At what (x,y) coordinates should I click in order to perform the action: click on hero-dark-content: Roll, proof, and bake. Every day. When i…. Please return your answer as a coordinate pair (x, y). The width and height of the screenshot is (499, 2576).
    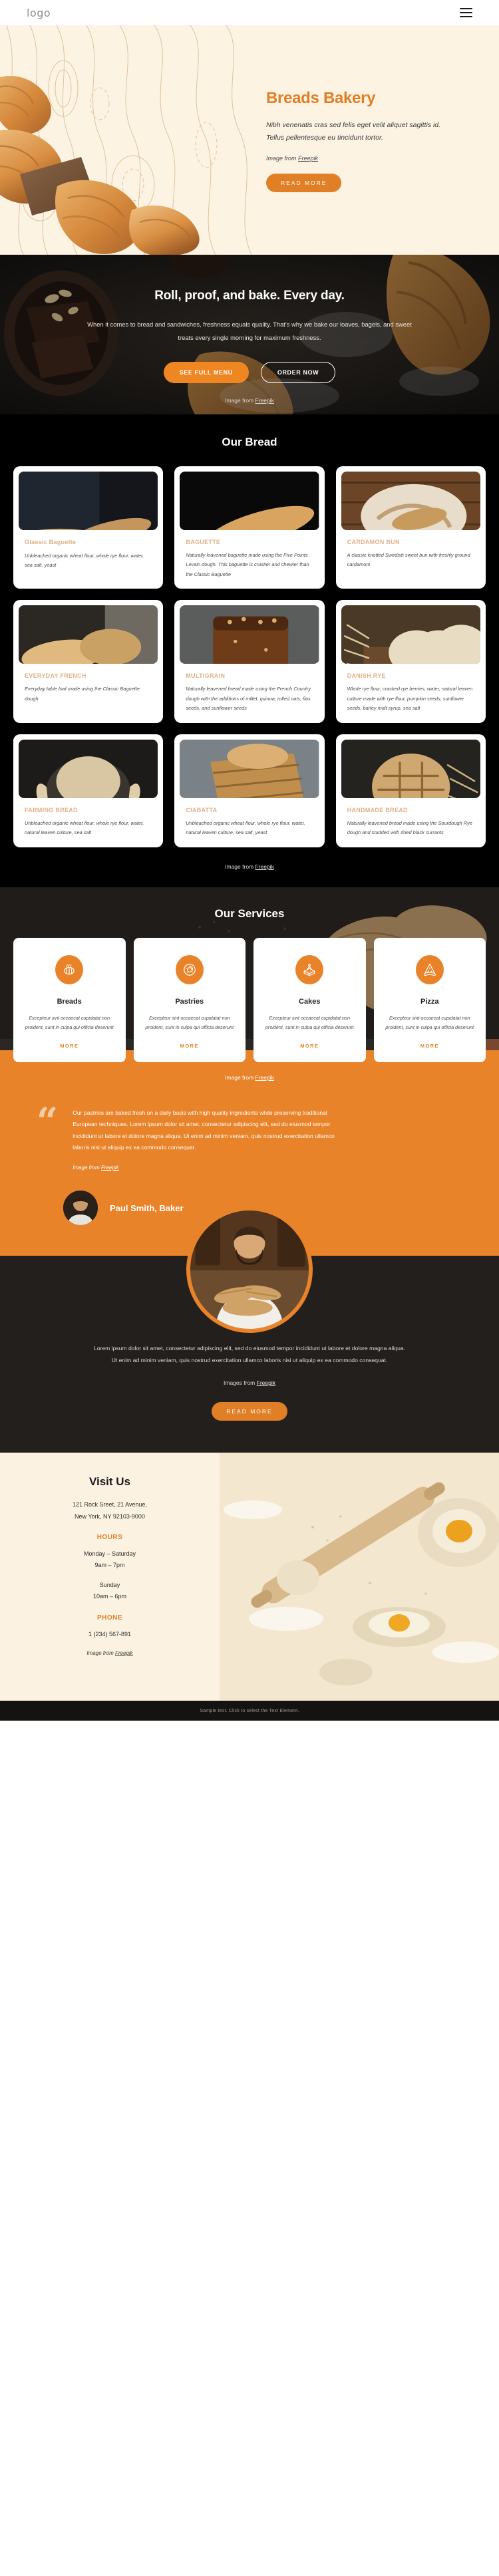
    Looking at the image, I should click on (249, 334).